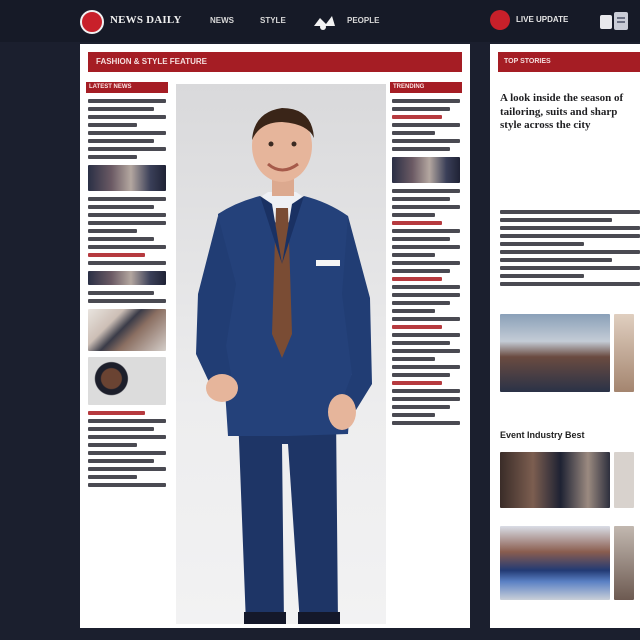  Describe the element at coordinates (127, 87) in the screenshot. I see `left-column-heading: LATEST NEWS` at that location.